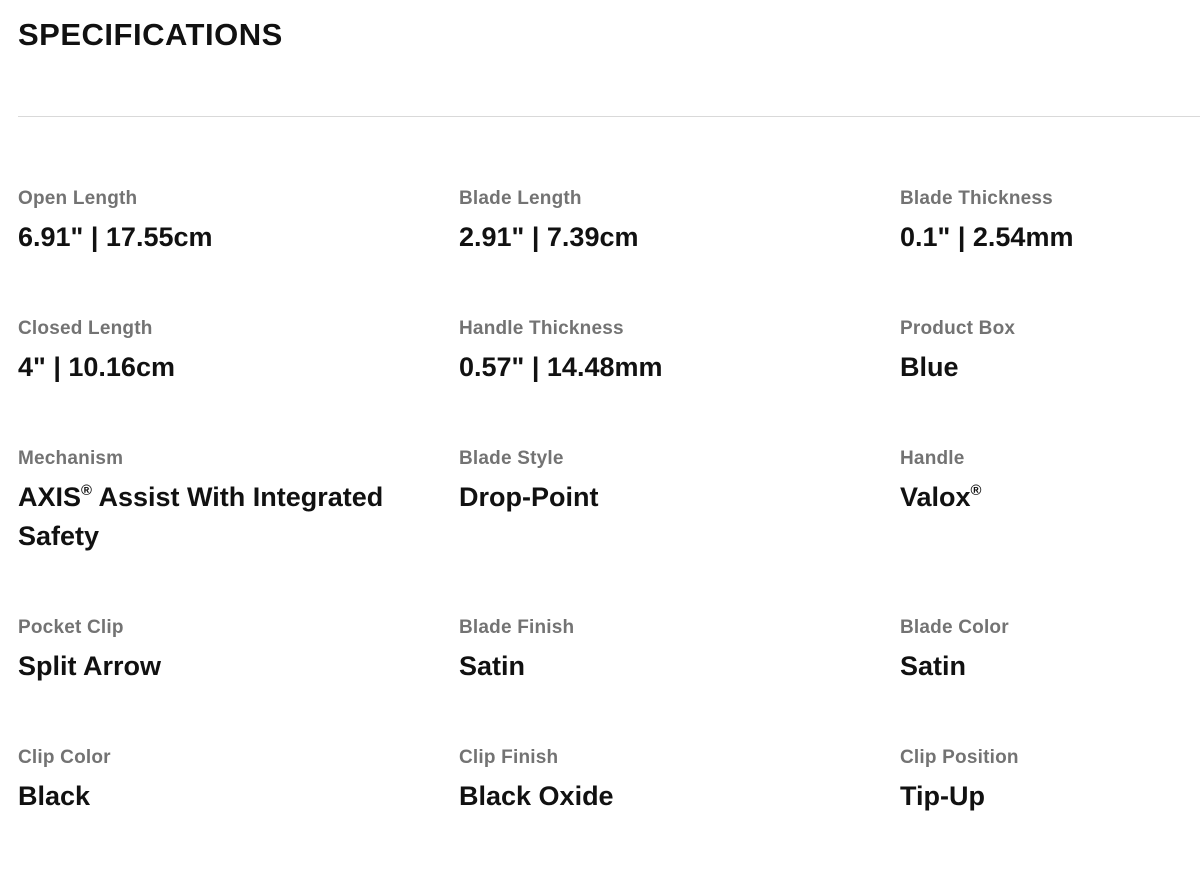 The image size is (1200, 887). Describe the element at coordinates (935, 497) in the screenshot. I see `spec-value-main: Valox` at that location.